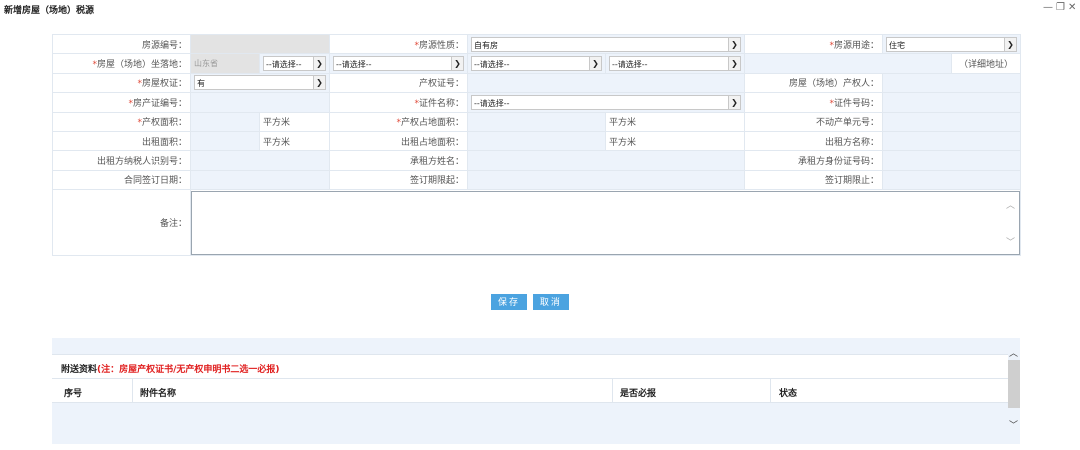 This screenshot has height=450, width=1080. Describe the element at coordinates (951, 102) in the screenshot. I see `id-no-input` at that location.